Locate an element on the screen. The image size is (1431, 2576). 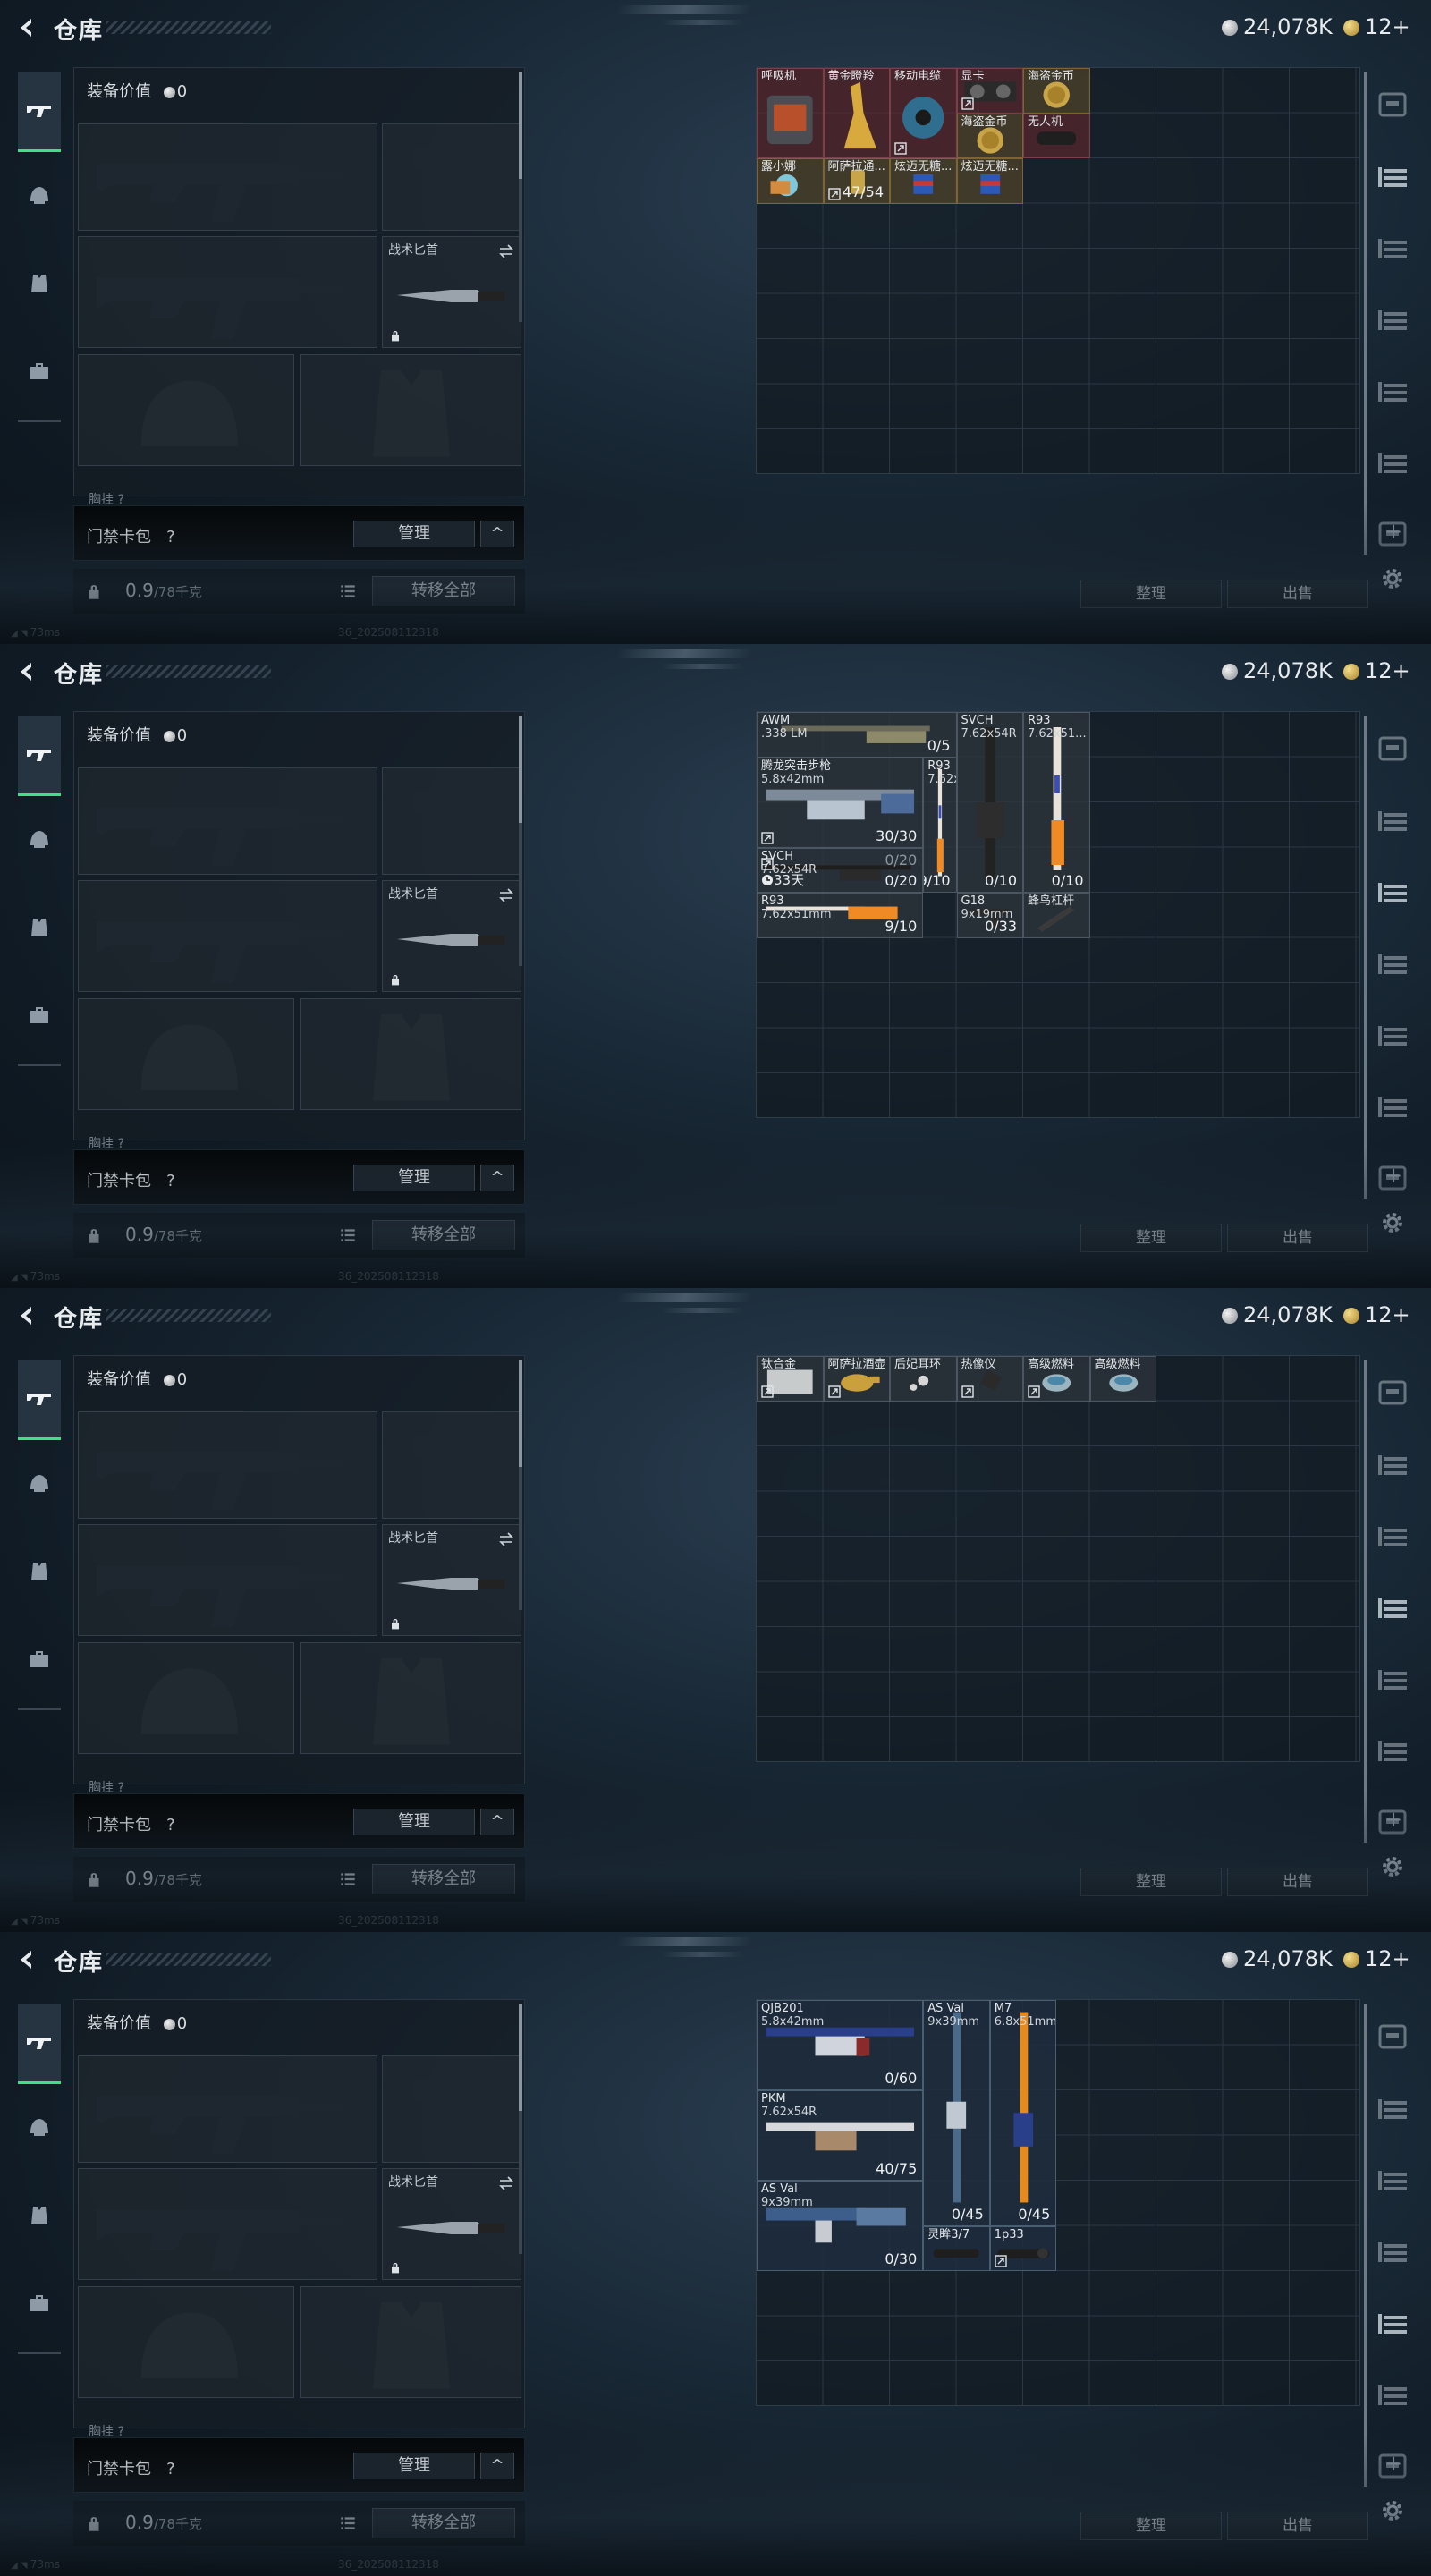
inventory-item: 1p33 is located at coordinates (1023, 2248).